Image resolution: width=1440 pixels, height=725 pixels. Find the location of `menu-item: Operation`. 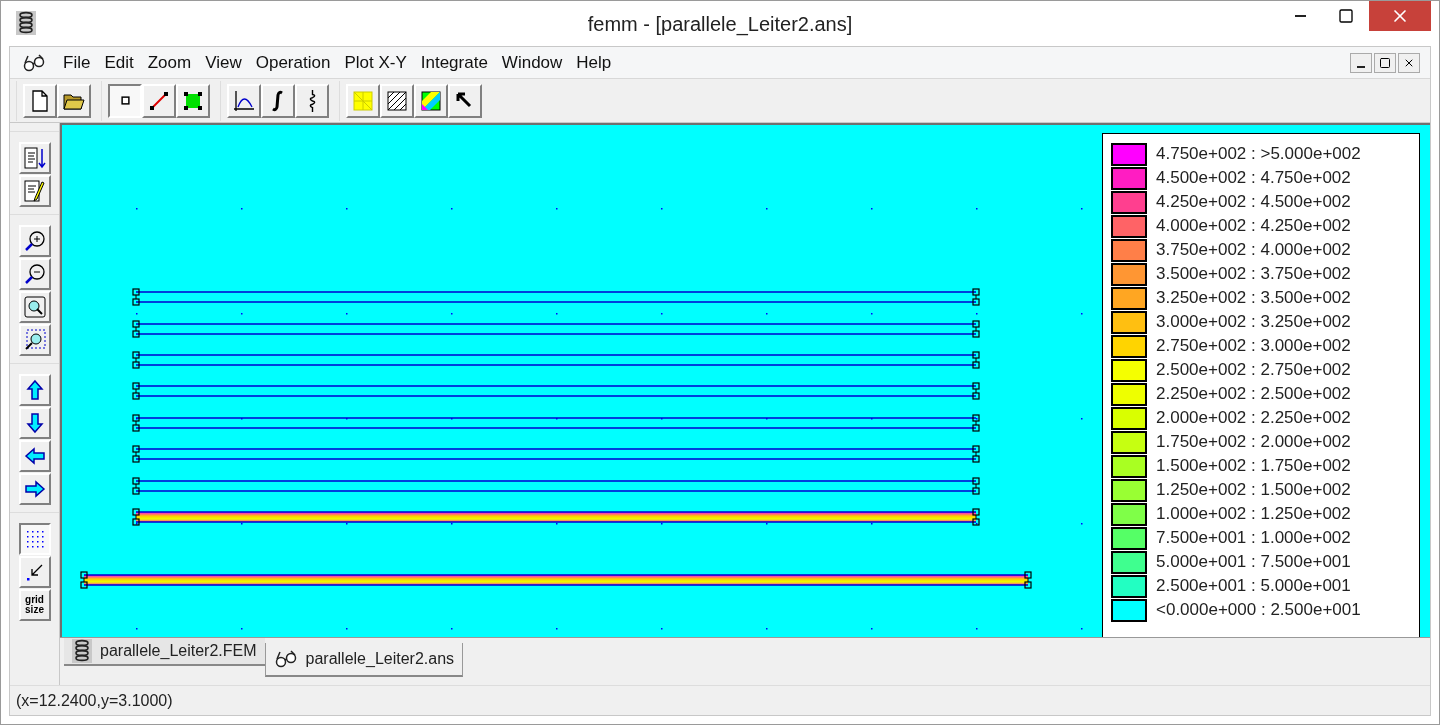

menu-item: Operation is located at coordinates (293, 62).